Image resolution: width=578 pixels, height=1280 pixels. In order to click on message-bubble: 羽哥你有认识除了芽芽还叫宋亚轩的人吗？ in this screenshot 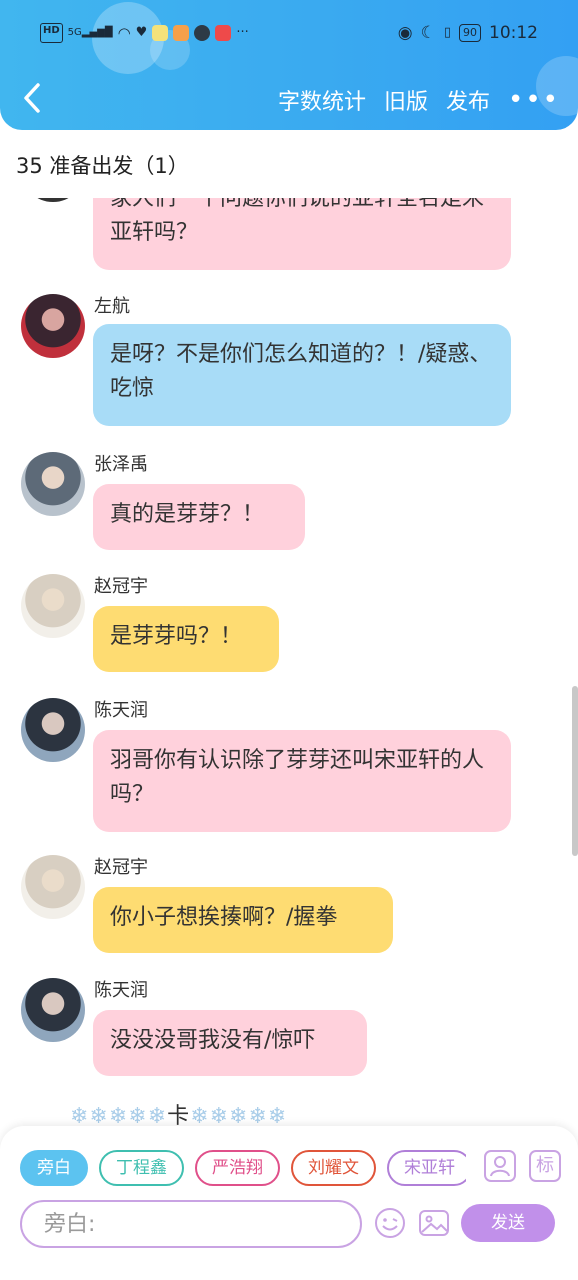, I will do `click(302, 781)`.